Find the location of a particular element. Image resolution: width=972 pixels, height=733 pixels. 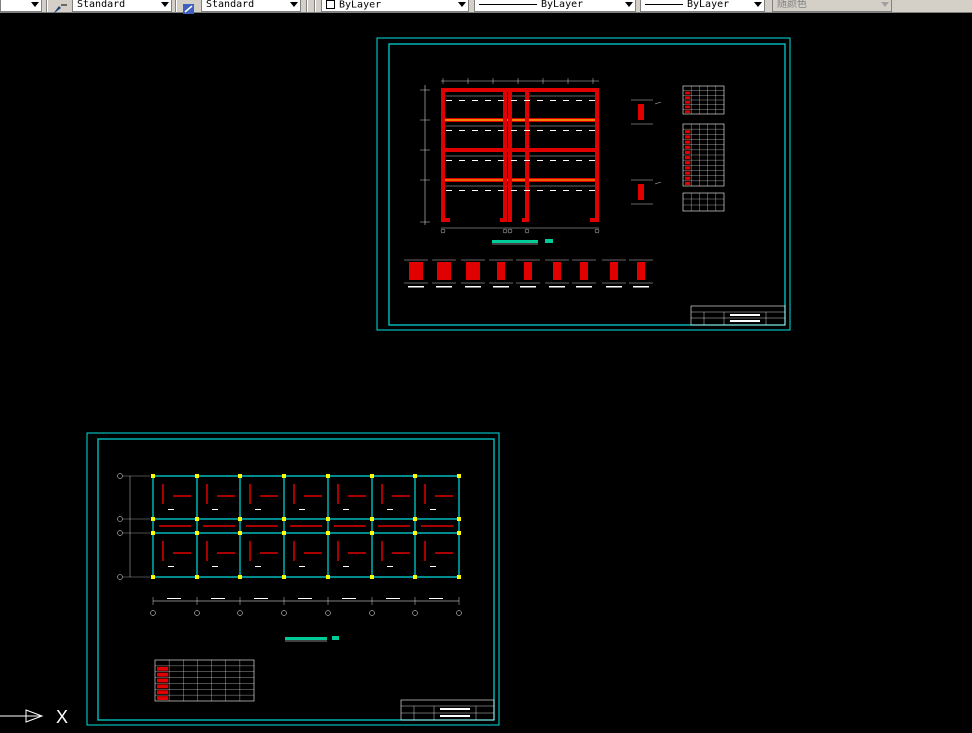

dim-style-dropdown: Standard is located at coordinates (251, 6).